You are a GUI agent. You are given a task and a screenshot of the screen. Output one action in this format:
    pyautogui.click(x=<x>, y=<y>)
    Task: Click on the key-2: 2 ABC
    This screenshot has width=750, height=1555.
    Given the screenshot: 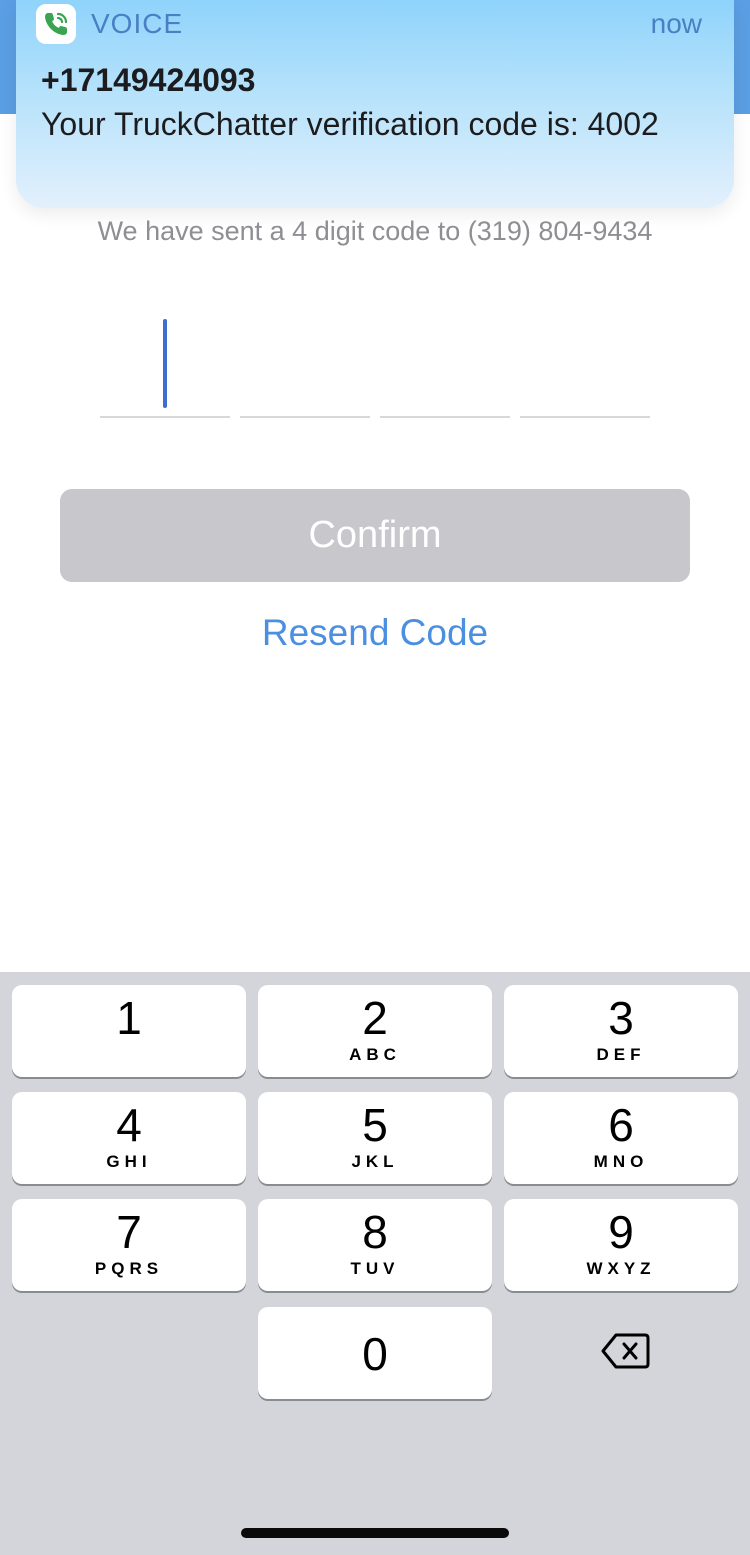 What is the action you would take?
    pyautogui.click(x=375, y=1031)
    